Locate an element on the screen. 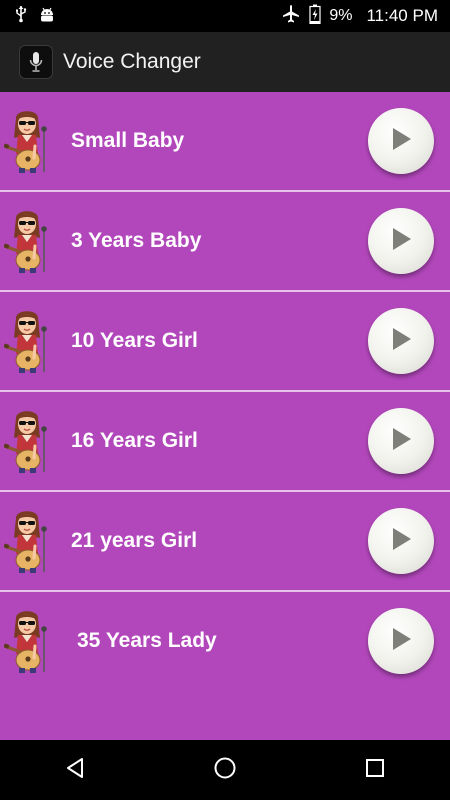 This screenshot has width=450, height=800. voice-label: 35 Years Lady is located at coordinates (147, 640).